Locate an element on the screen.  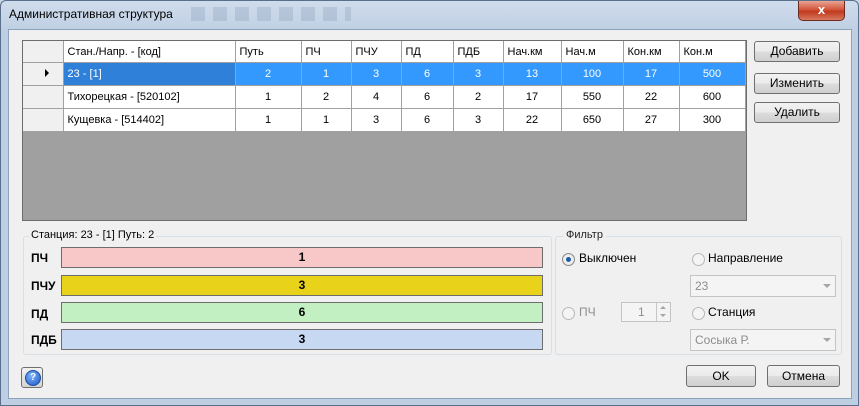
station-radio-label: Станция is located at coordinates (731, 312).